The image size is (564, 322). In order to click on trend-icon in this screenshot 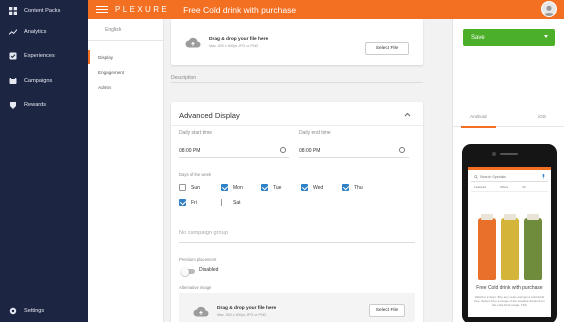, I will do `click(13, 32)`.